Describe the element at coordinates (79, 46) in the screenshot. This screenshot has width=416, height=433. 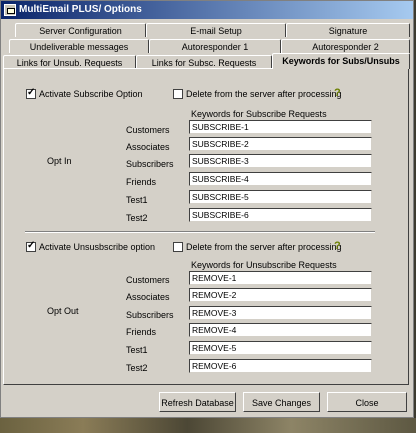
I see `tab-undeliverable-messages: Undeliverable messages` at that location.